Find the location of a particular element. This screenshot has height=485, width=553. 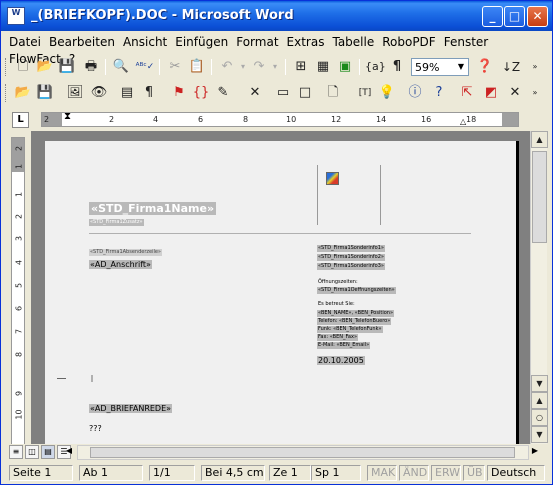

menu-tabelle: Tabelle is located at coordinates (353, 40).